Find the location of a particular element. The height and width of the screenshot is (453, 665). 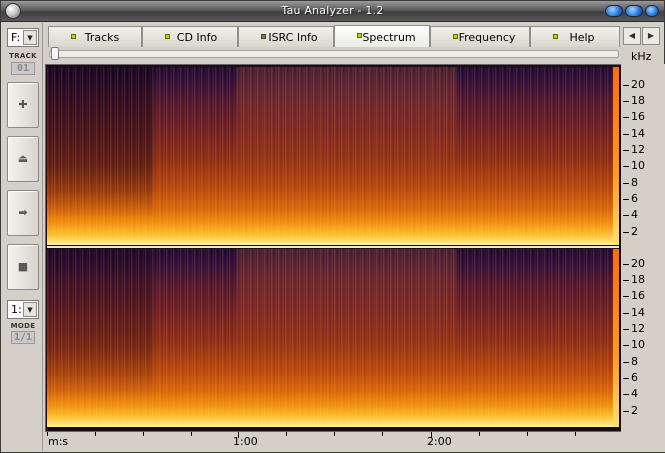

stop-button: ■ is located at coordinates (23, 267).